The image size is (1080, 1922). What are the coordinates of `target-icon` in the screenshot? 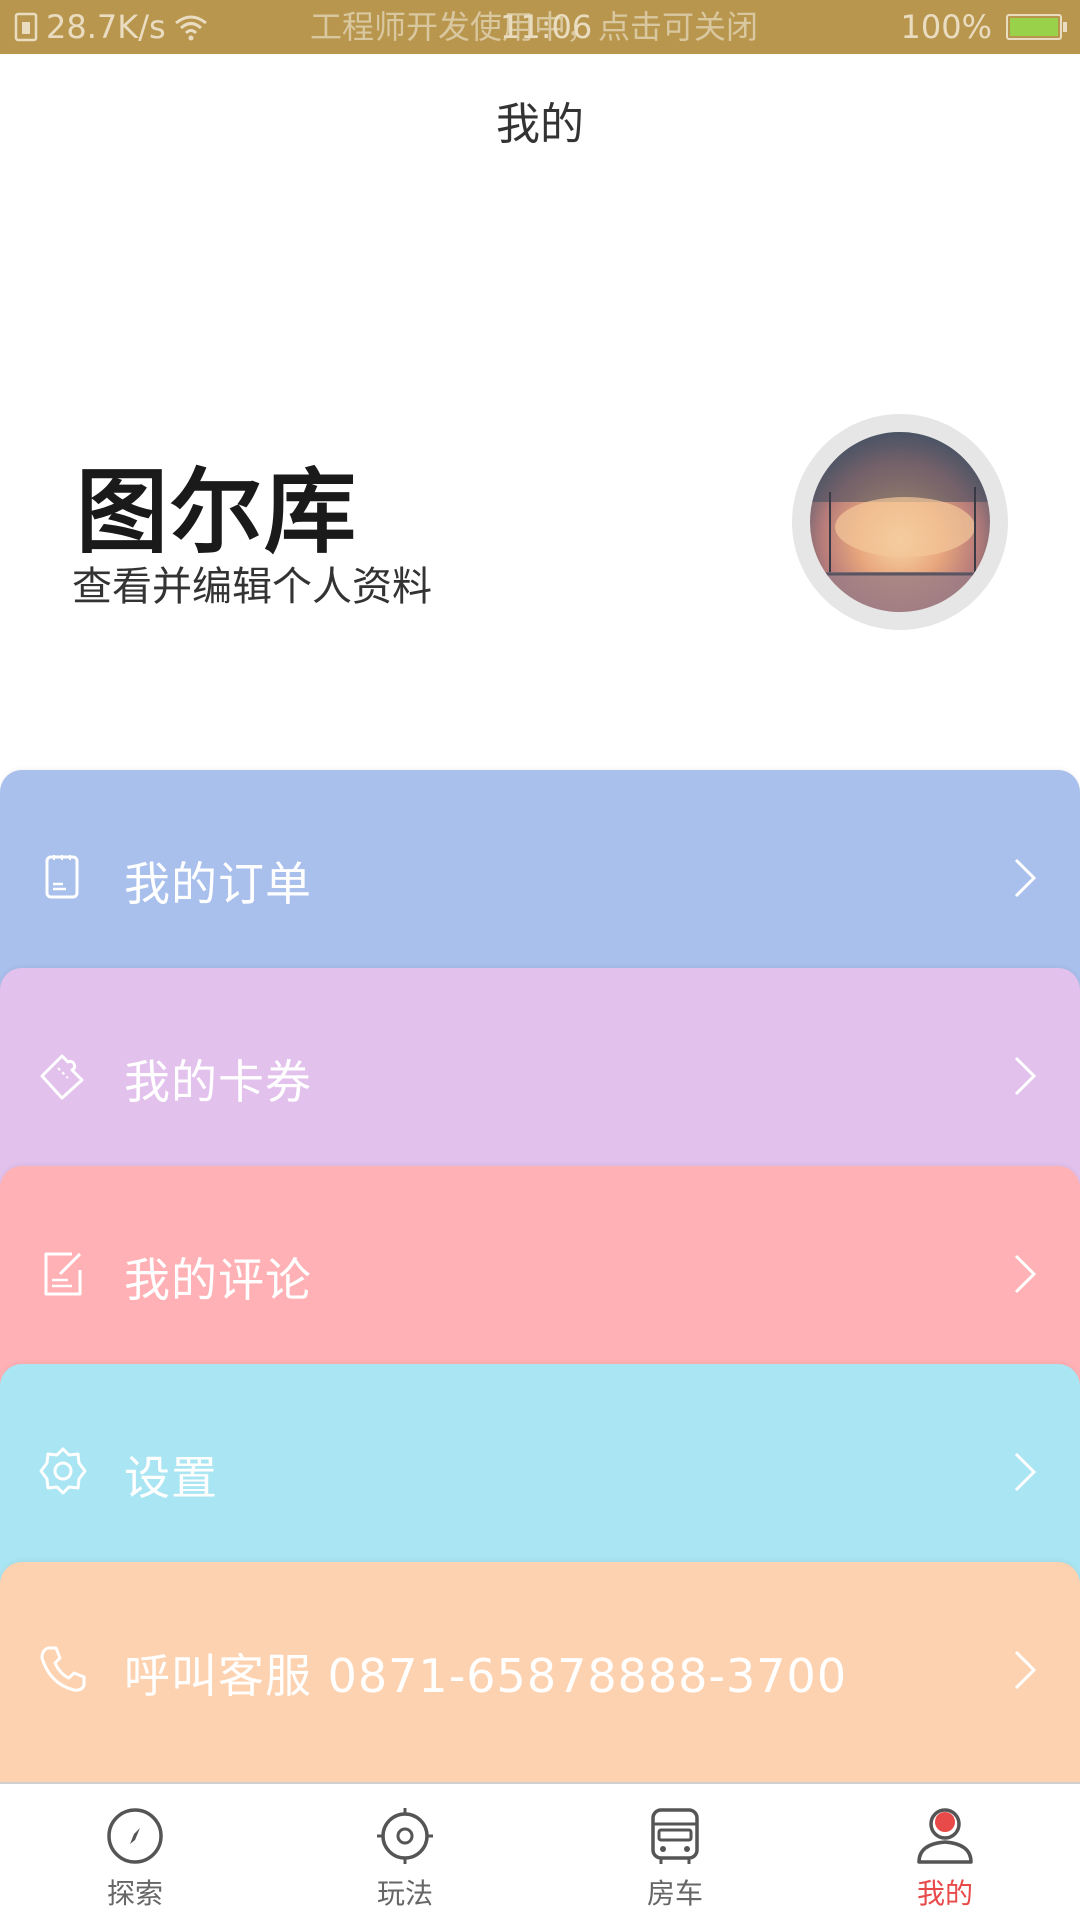 It's located at (405, 1836).